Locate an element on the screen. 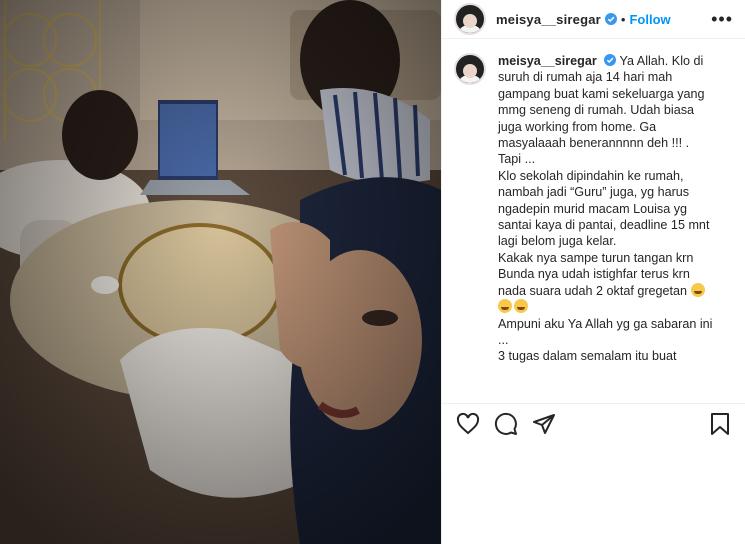 Image resolution: width=745 pixels, height=544 pixels. caption-line: mmg seneng di rumah. Udah biasa is located at coordinates (596, 110).